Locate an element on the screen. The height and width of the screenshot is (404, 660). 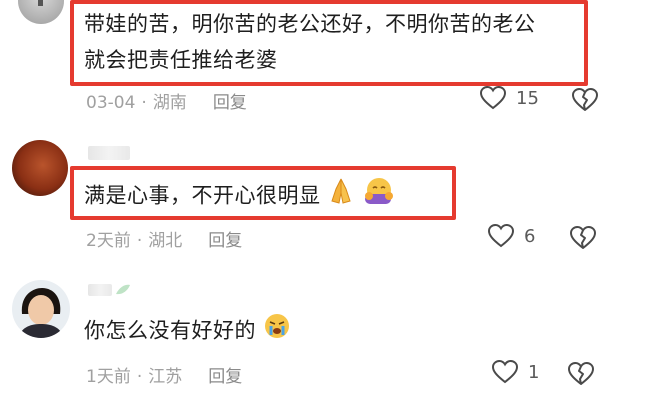
like-count: 6 is located at coordinates (530, 236).